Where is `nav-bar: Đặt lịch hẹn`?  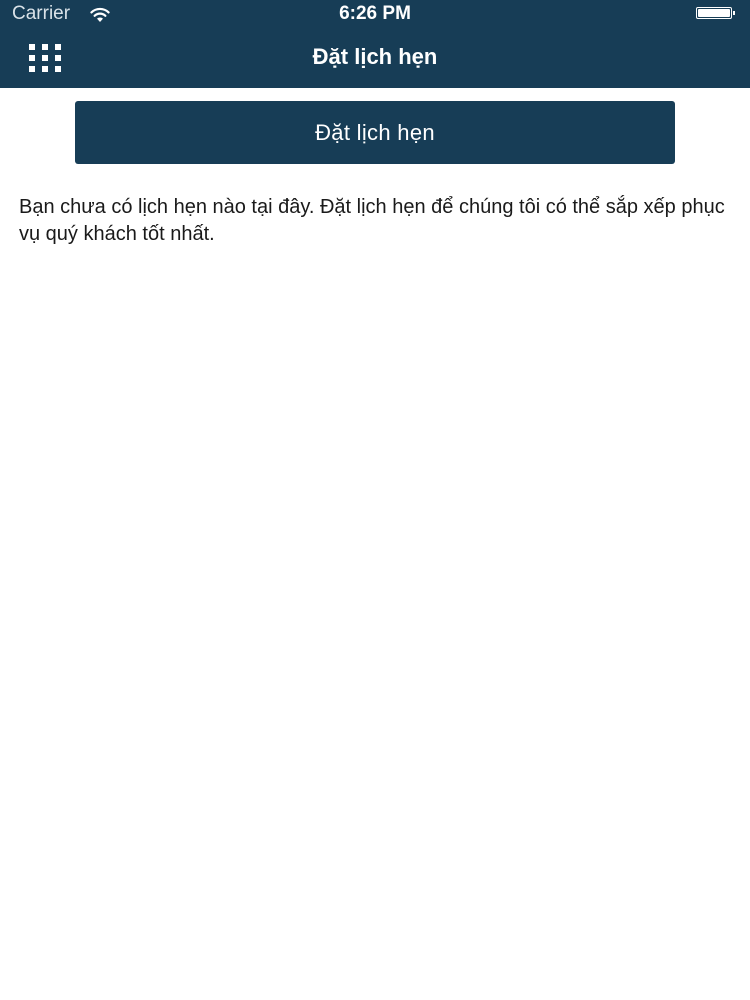 nav-bar: Đặt lịch hẹn is located at coordinates (375, 58).